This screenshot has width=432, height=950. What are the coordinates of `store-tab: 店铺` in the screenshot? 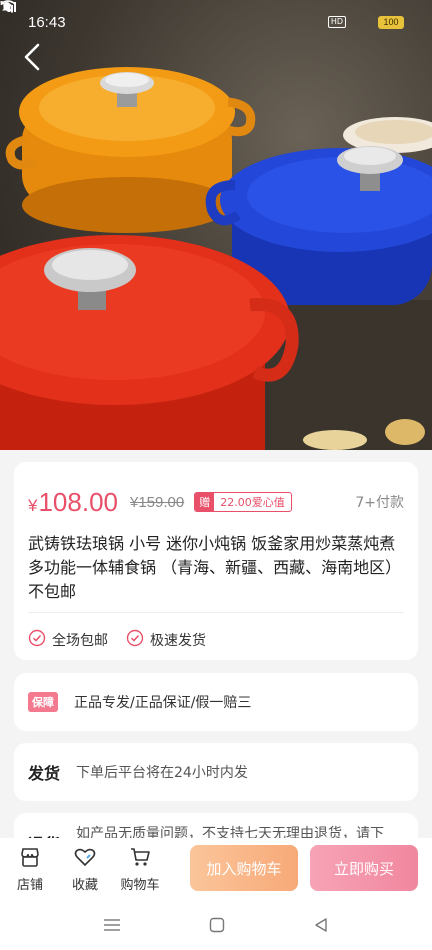 It's located at (30, 869).